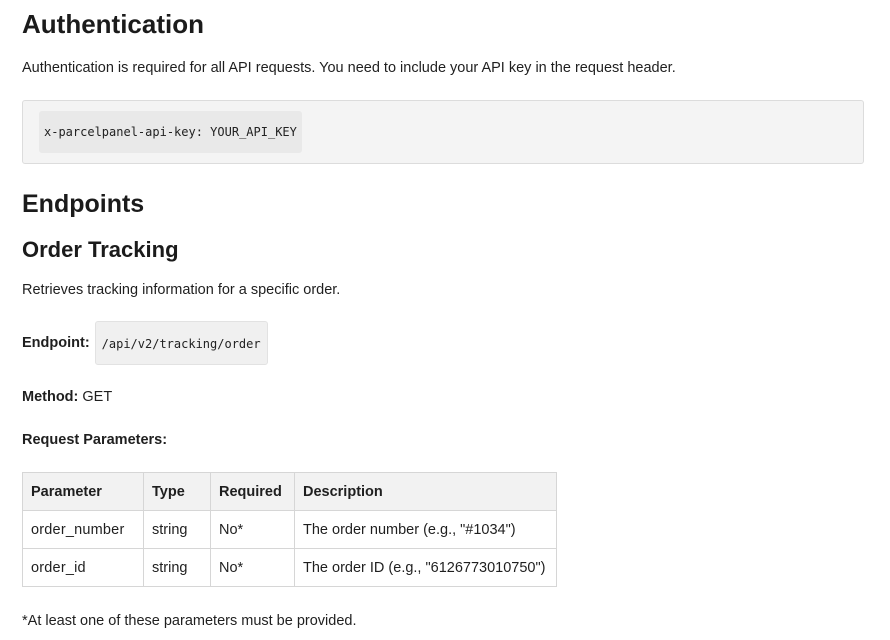 The height and width of the screenshot is (640, 890). What do you see at coordinates (443, 132) in the screenshot?
I see `api-key-code-block: x-parcelpanel-api-key: YOUR_API_KEY` at bounding box center [443, 132].